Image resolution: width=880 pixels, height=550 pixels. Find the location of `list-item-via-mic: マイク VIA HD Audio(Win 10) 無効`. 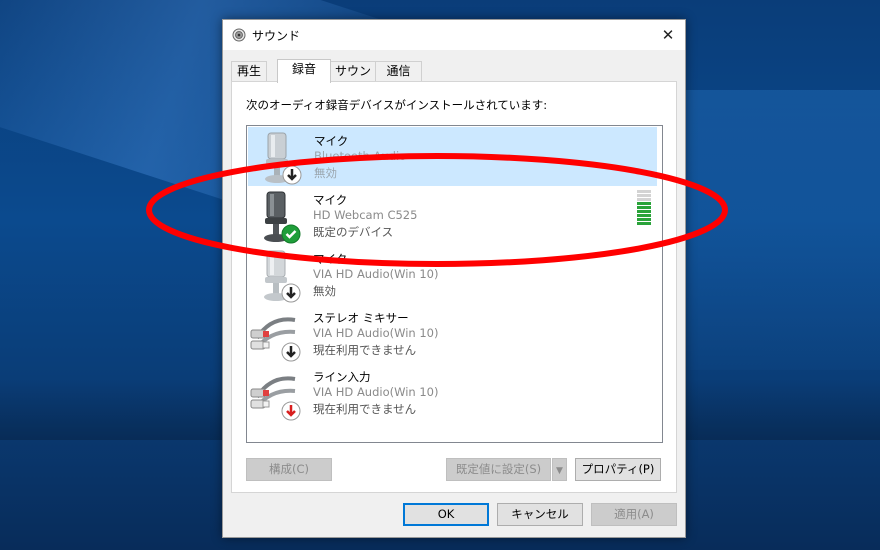

list-item-via-mic: マイク VIA HD Audio(Win 10) 無効 is located at coordinates (454, 274).